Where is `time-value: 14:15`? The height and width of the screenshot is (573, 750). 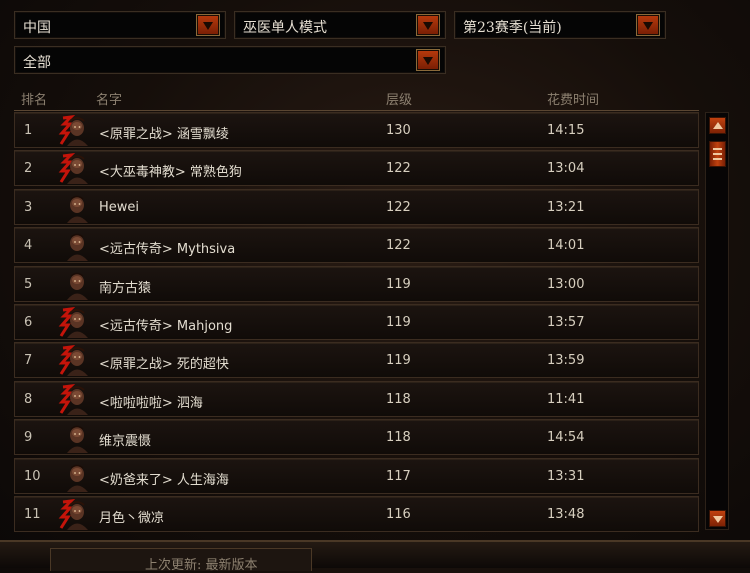
time-value: 14:15 is located at coordinates (566, 130).